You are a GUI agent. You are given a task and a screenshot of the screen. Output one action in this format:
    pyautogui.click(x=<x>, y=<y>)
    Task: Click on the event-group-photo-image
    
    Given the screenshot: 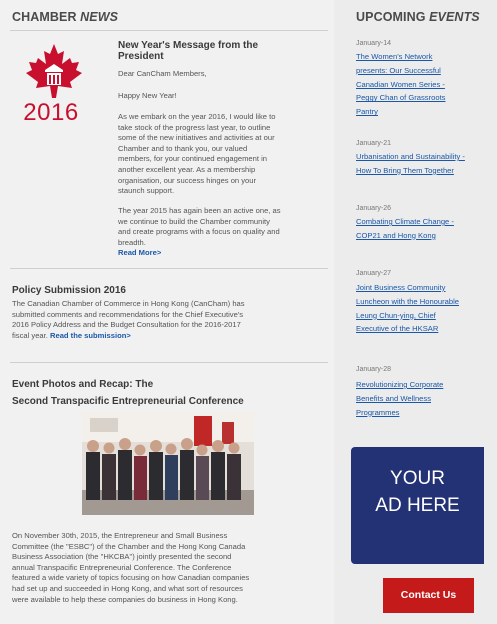 What is the action you would take?
    pyautogui.click(x=168, y=463)
    